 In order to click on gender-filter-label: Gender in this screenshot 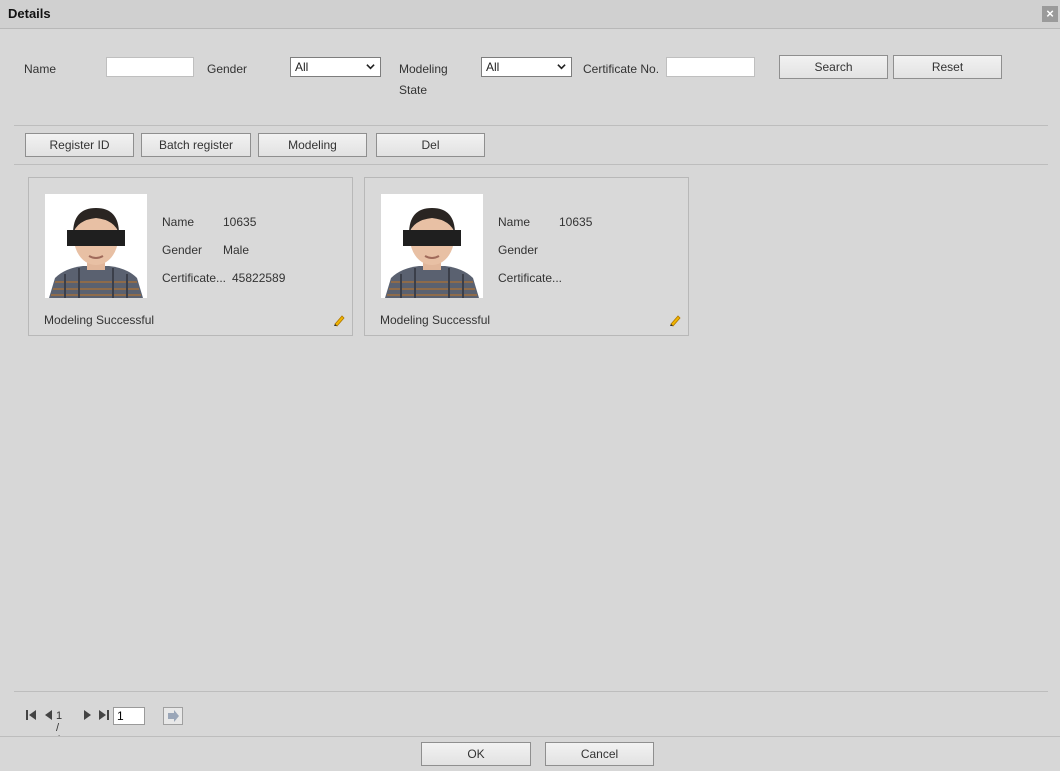, I will do `click(227, 69)`.